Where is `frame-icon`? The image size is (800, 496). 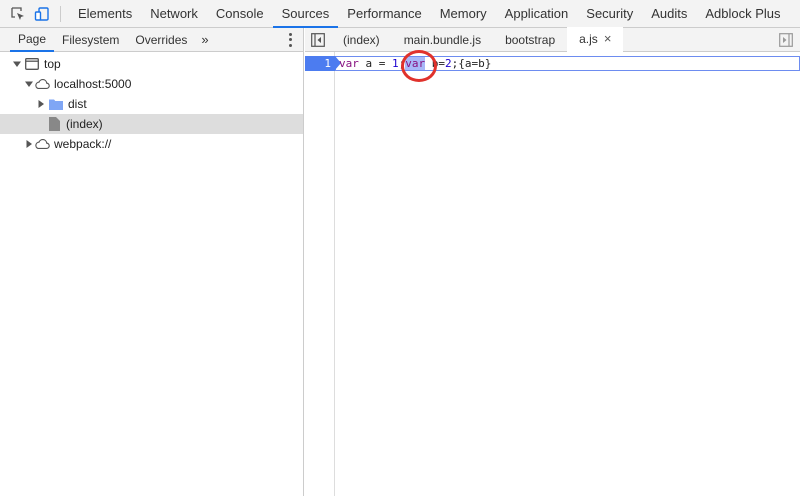
frame-icon is located at coordinates (32, 64).